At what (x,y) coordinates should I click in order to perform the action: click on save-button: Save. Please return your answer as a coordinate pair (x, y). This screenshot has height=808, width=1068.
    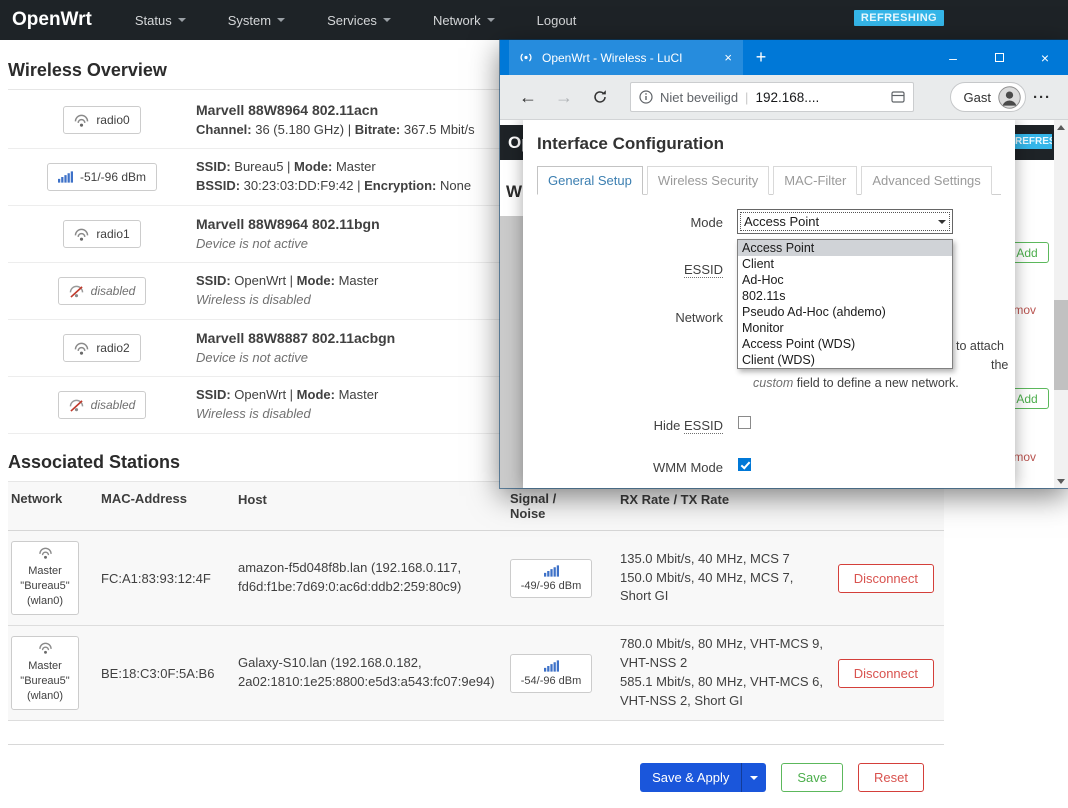
    Looking at the image, I should click on (812, 777).